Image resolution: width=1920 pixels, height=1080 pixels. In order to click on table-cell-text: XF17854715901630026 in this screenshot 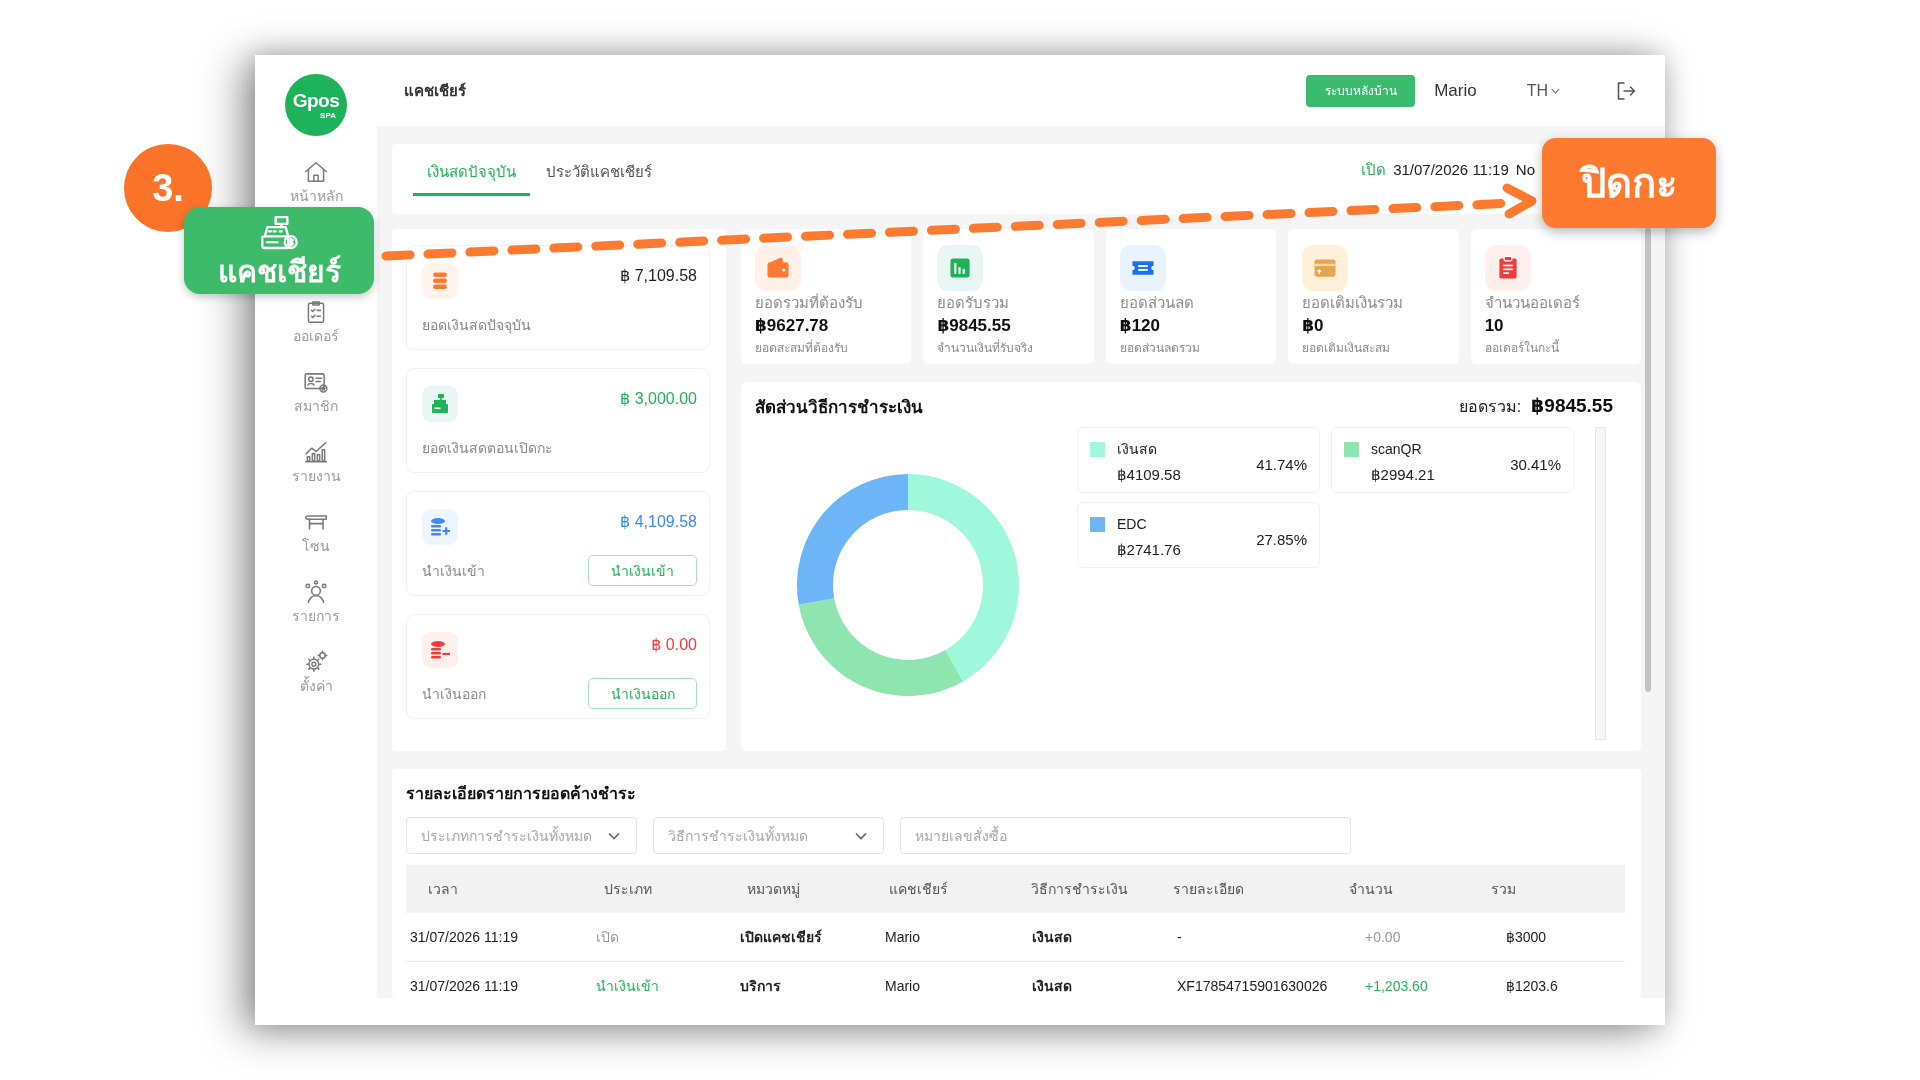, I will do `click(1252, 986)`.